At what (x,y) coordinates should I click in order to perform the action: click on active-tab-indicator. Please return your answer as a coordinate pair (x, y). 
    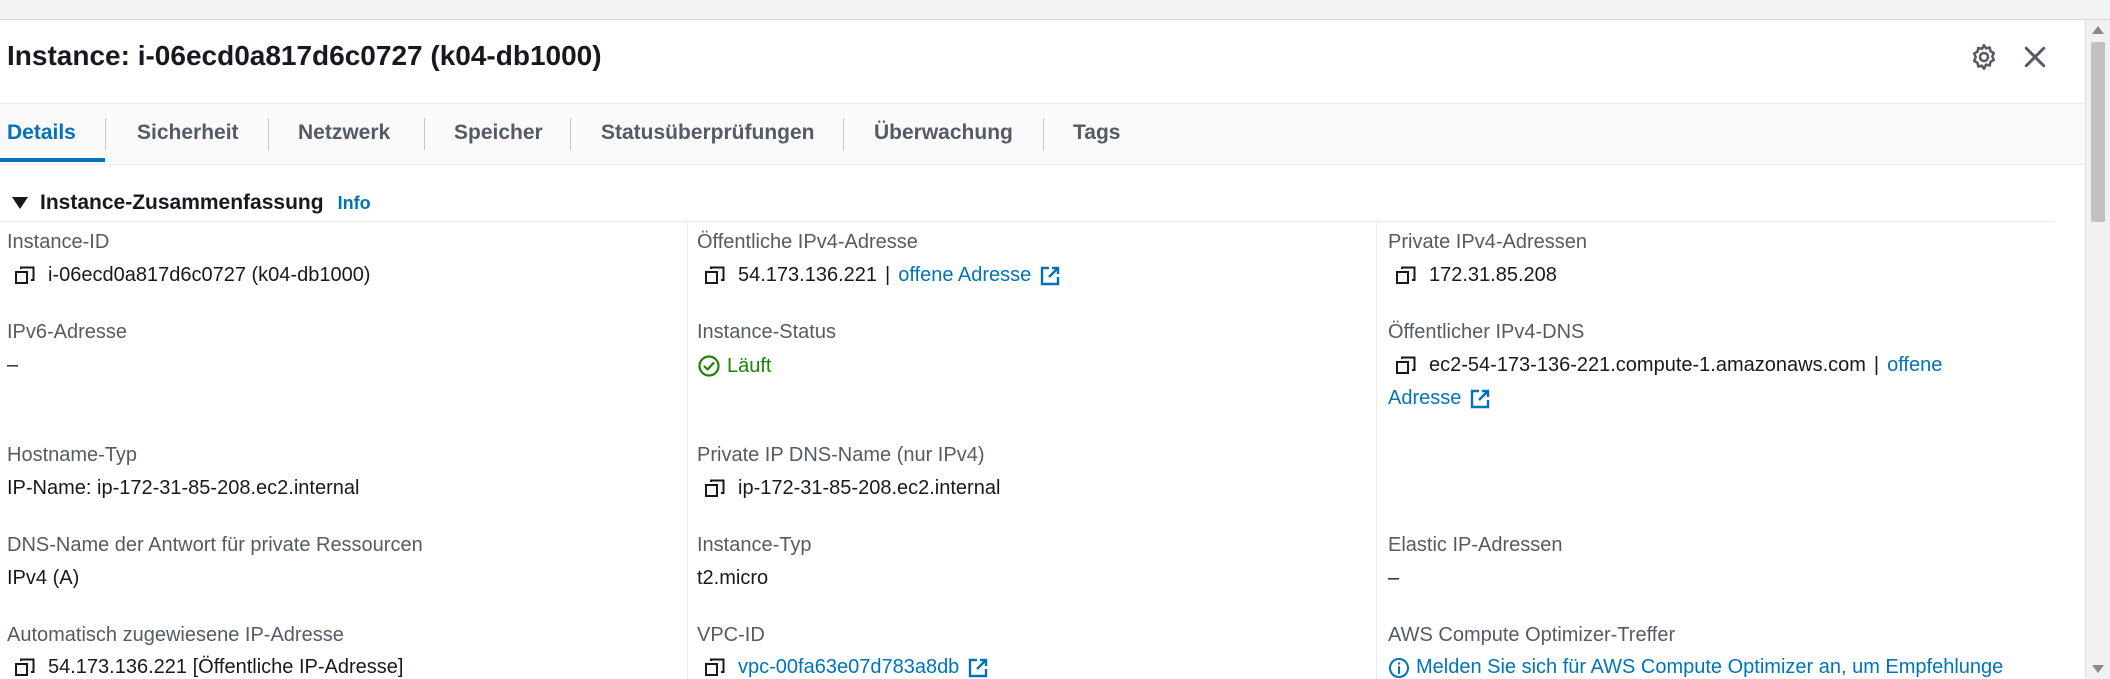
    Looking at the image, I should click on (52, 160).